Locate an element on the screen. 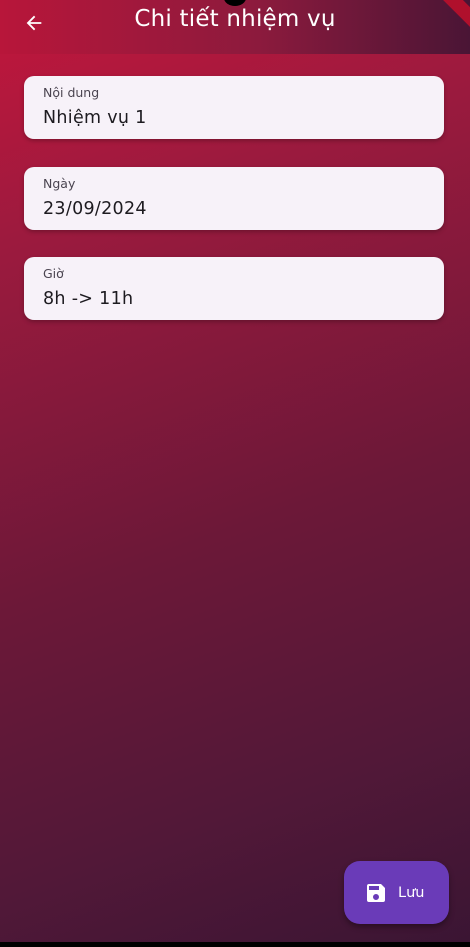 The width and height of the screenshot is (470, 947). app-bar: Chi tiết nhiệm vụ is located at coordinates (235, 27).